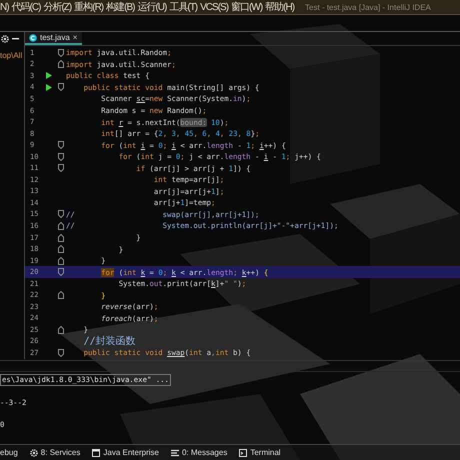 This screenshot has width=460, height=460. What do you see at coordinates (4, 7) in the screenshot?
I see `menu-item: N)` at bounding box center [4, 7].